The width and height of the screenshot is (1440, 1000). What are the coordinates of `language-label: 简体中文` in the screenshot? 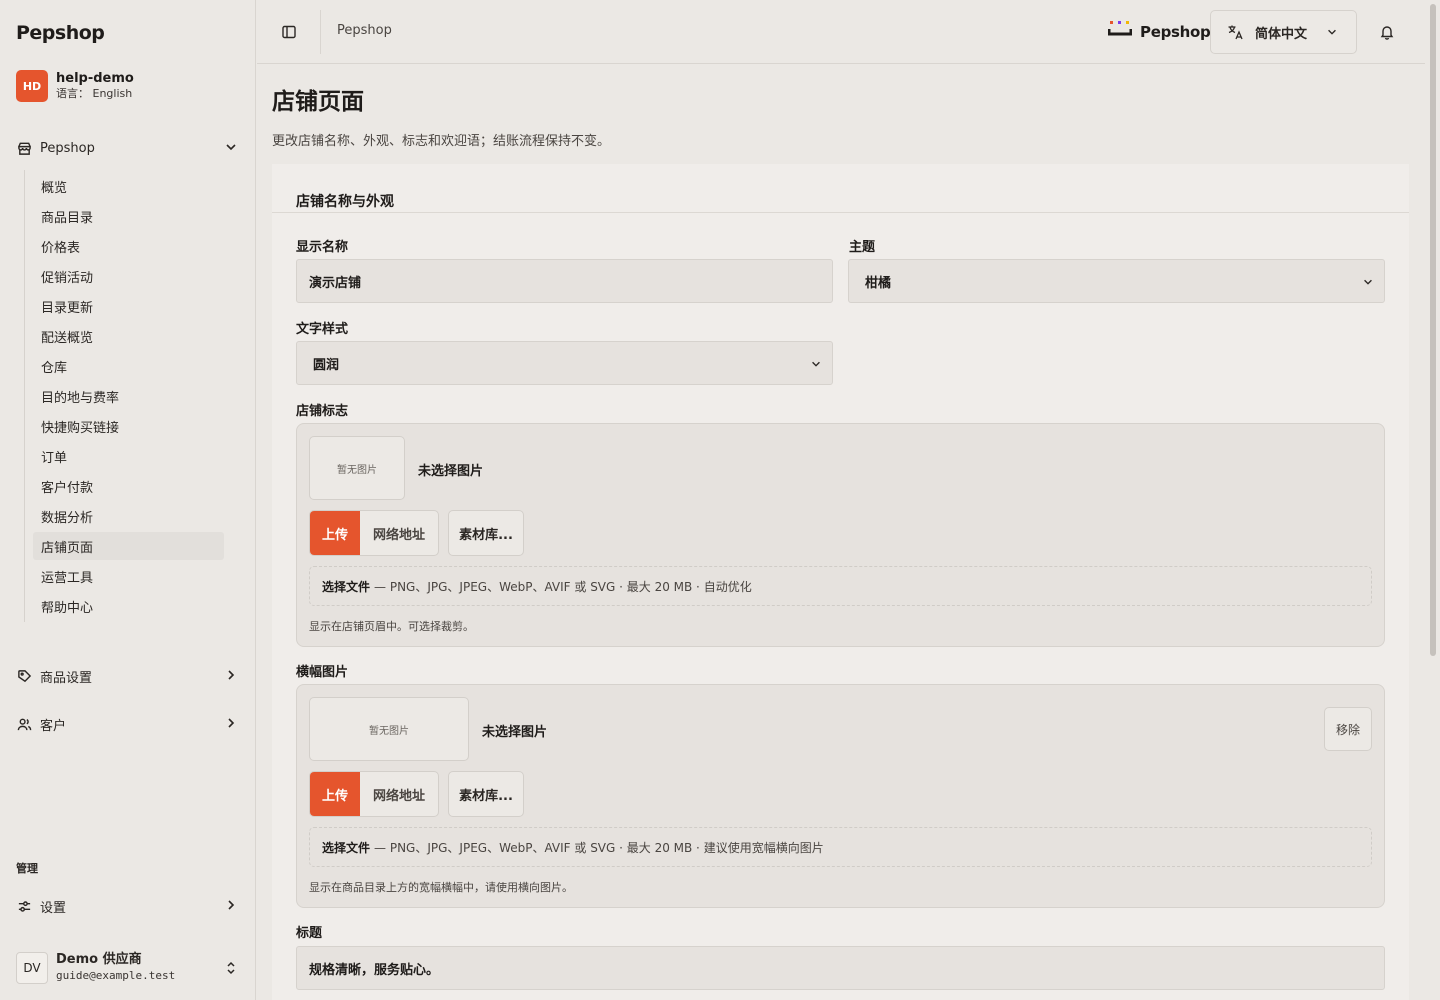 It's located at (1281, 34).